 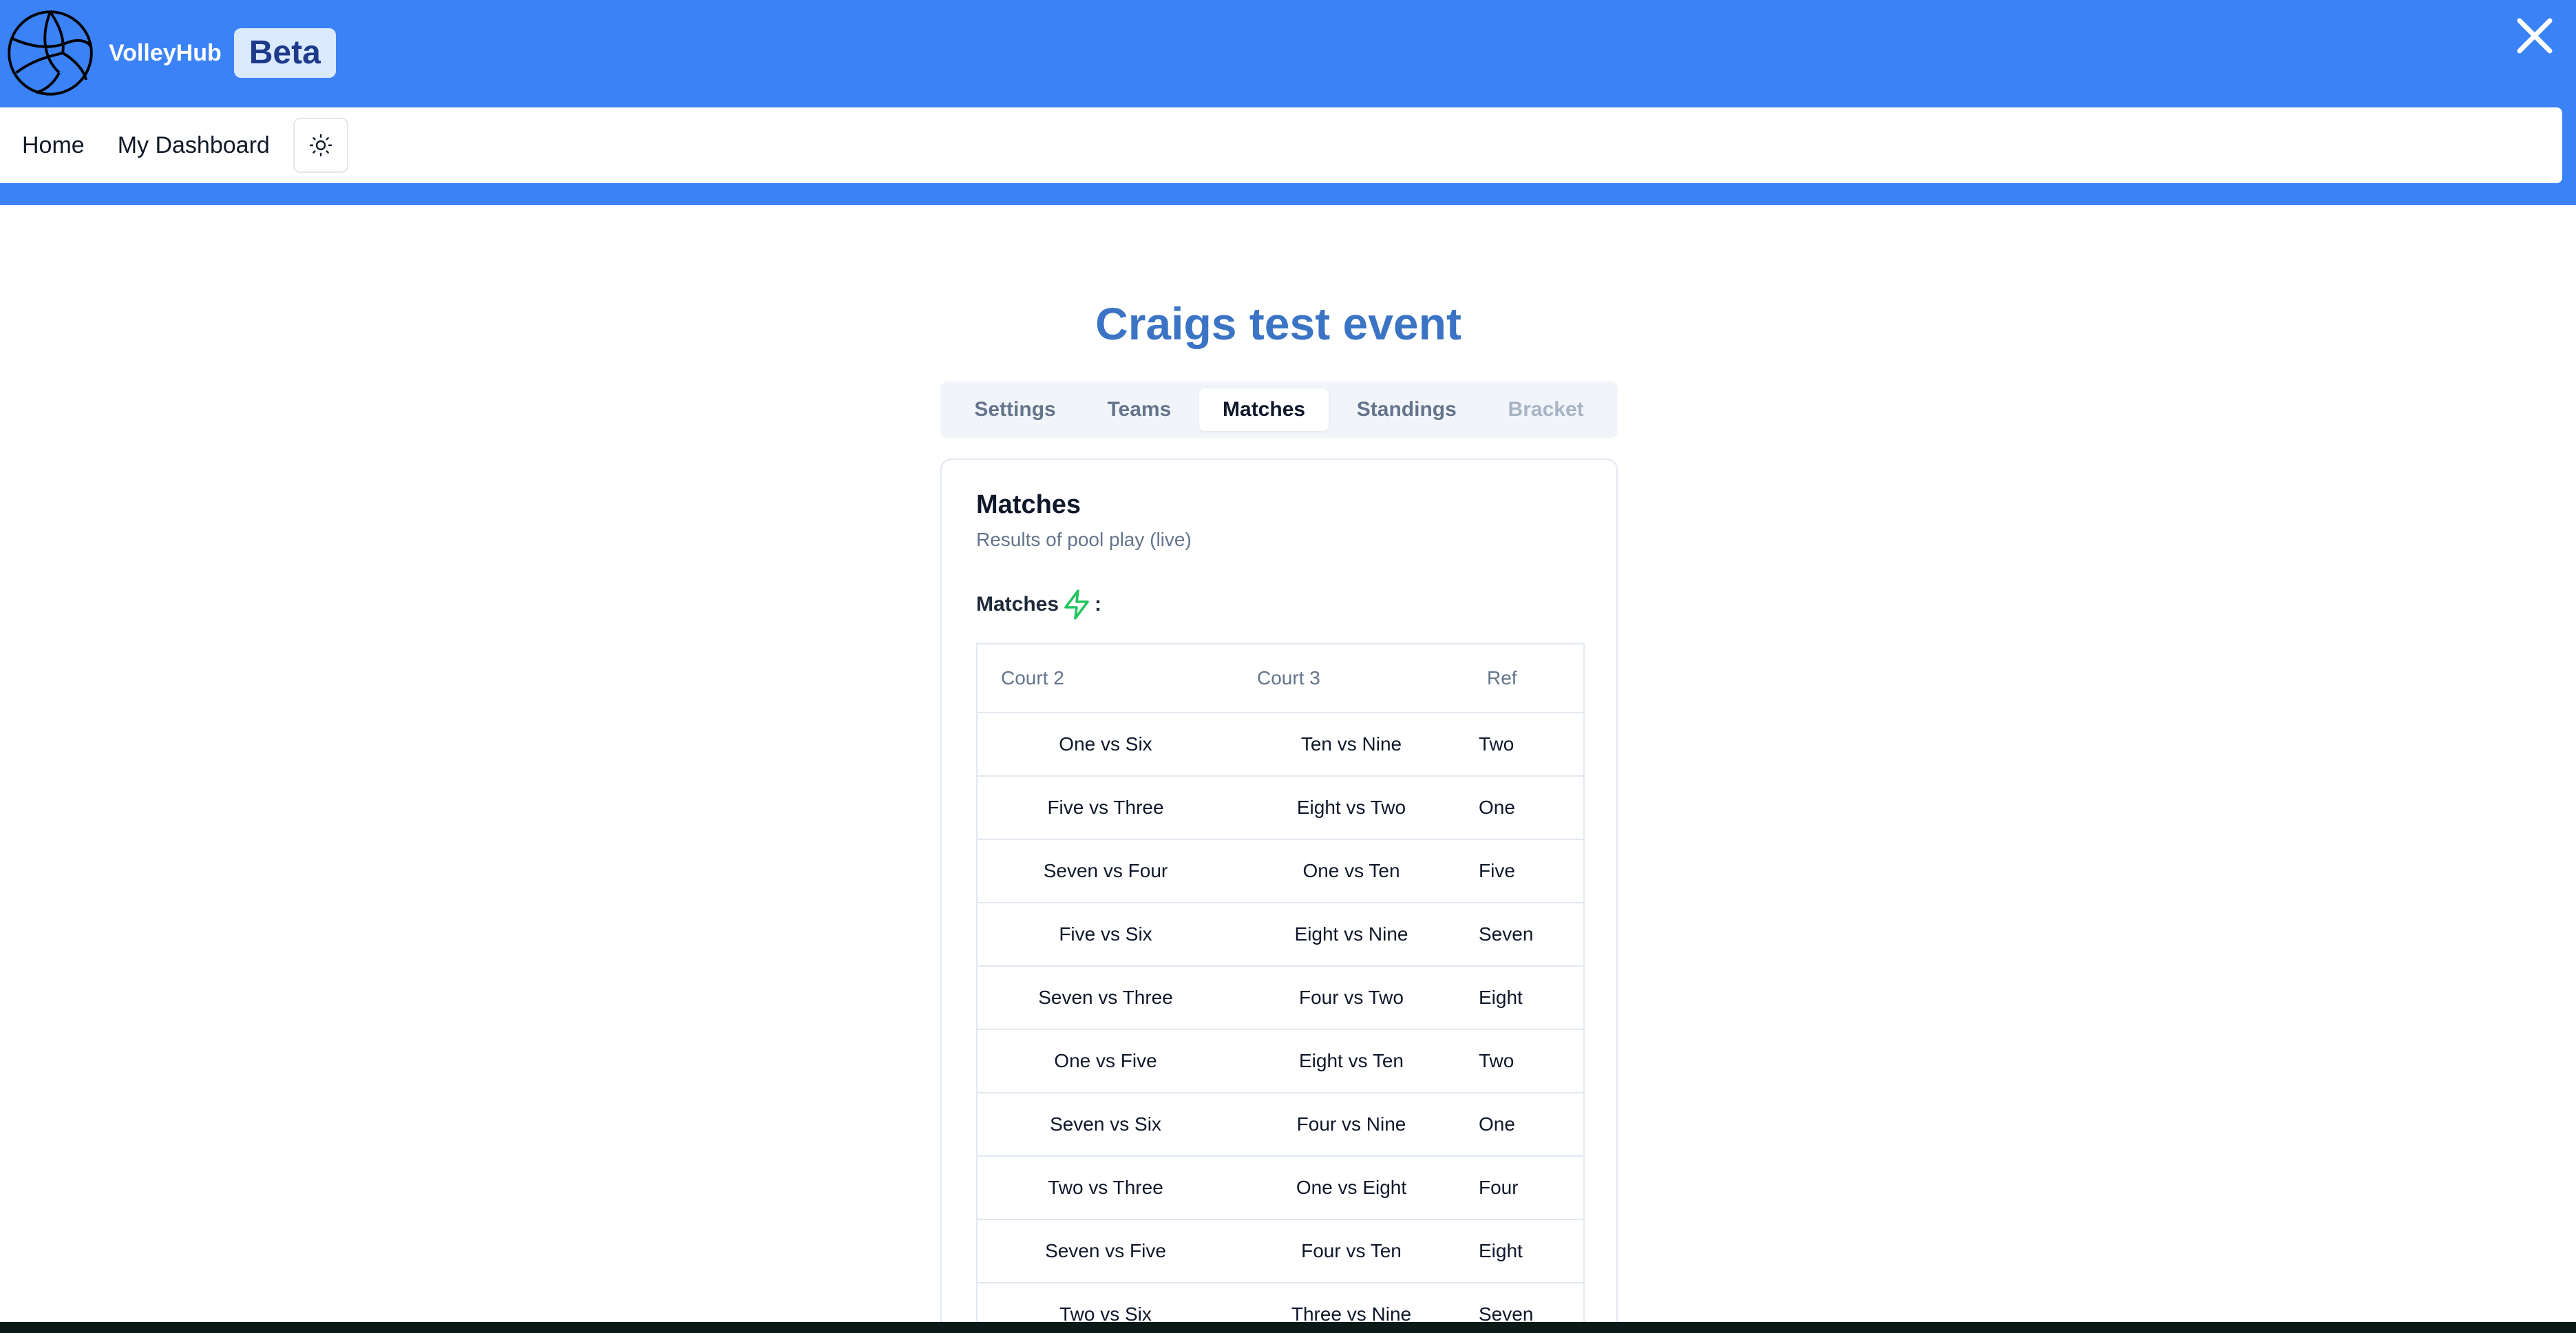 What do you see at coordinates (1352, 745) in the screenshot?
I see `court-3-match: Ten vs Nine` at bounding box center [1352, 745].